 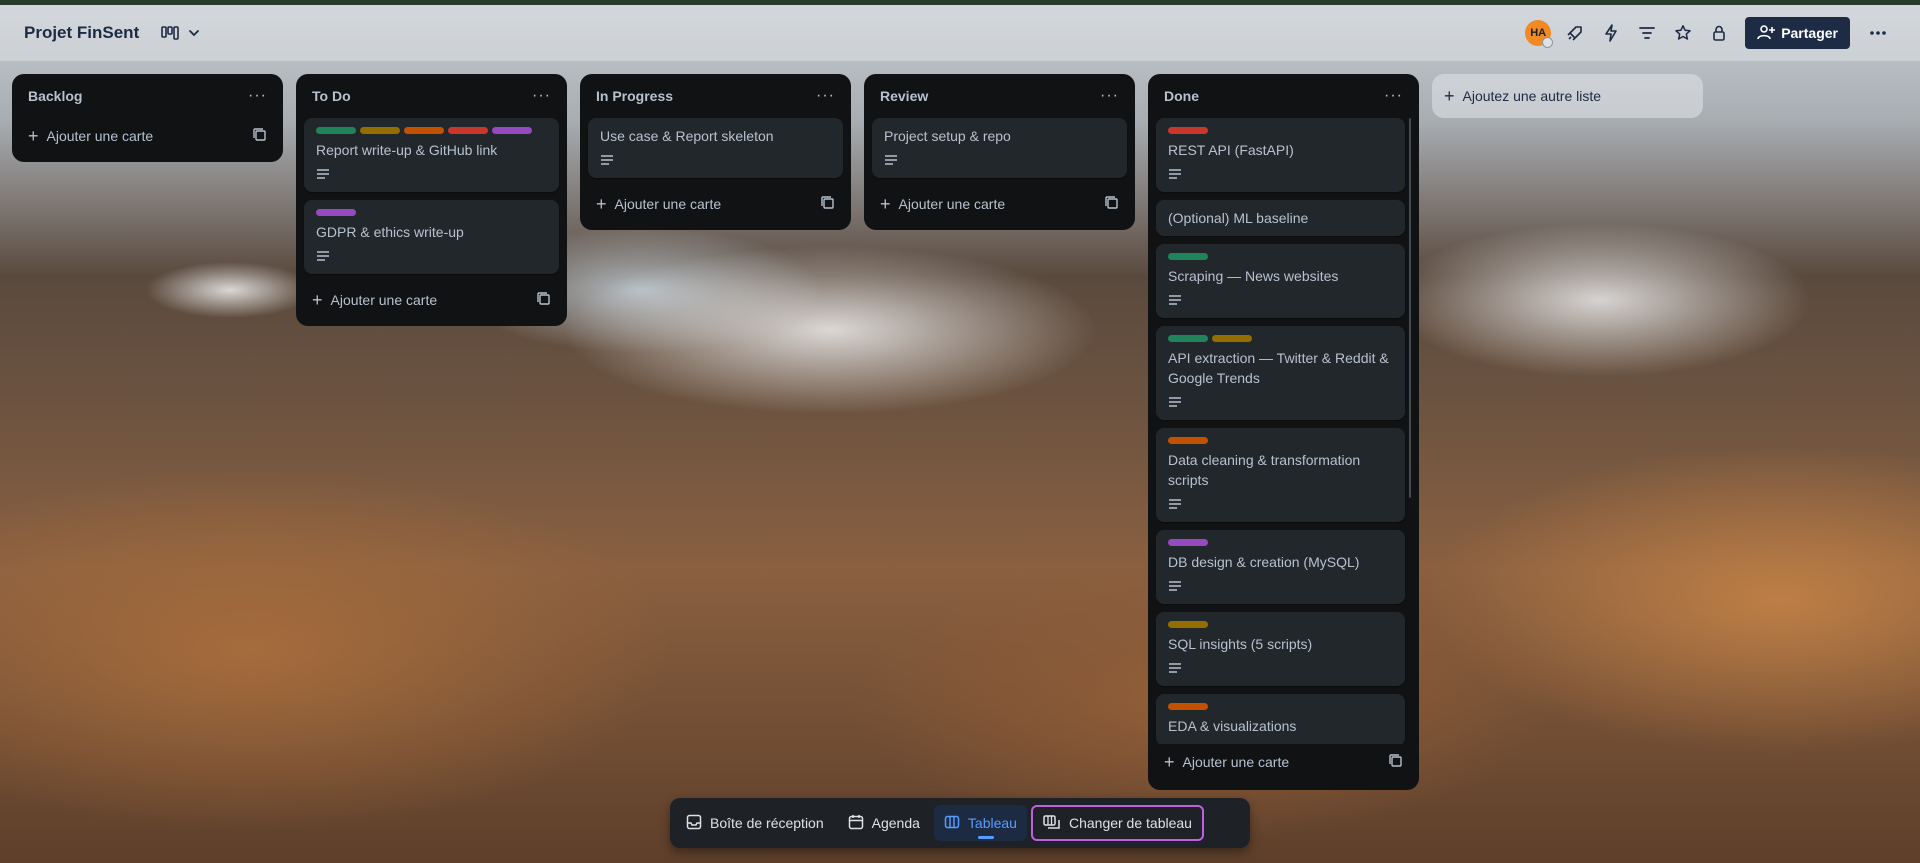 I want to click on star-icon, so click(x=1683, y=33).